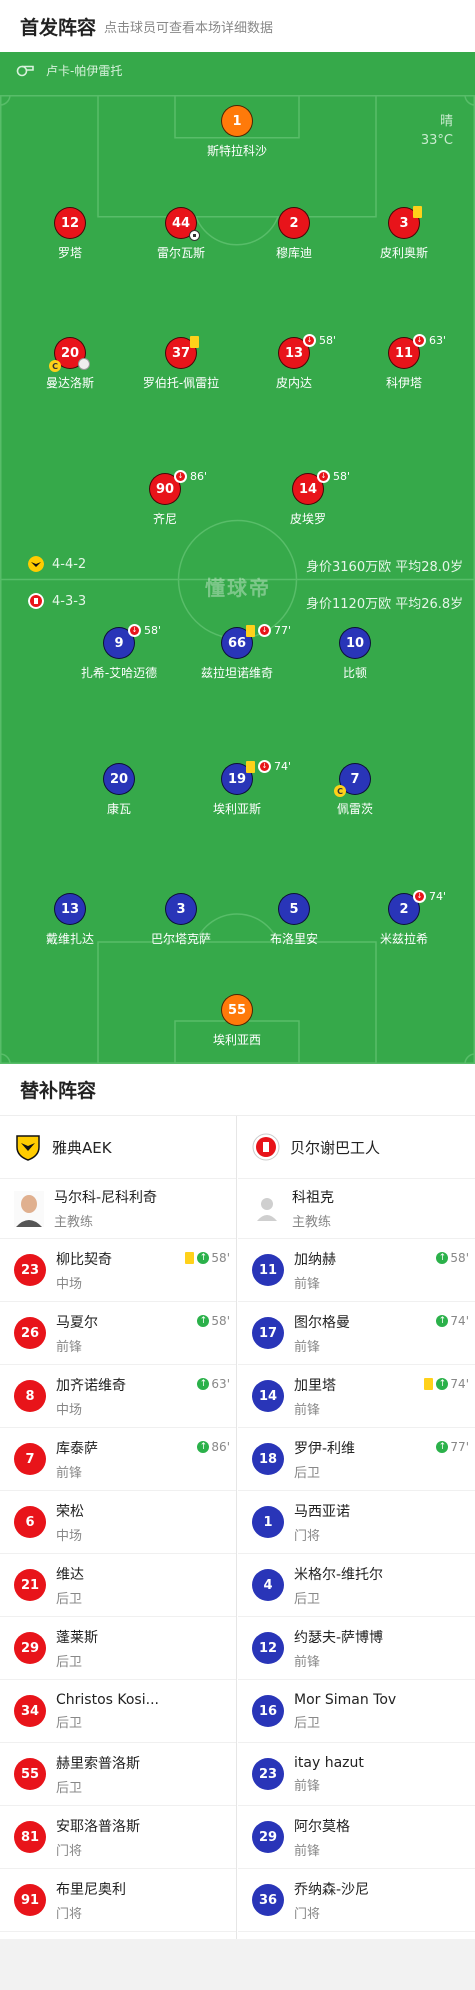  I want to click on player-number: 16, so click(268, 1711).